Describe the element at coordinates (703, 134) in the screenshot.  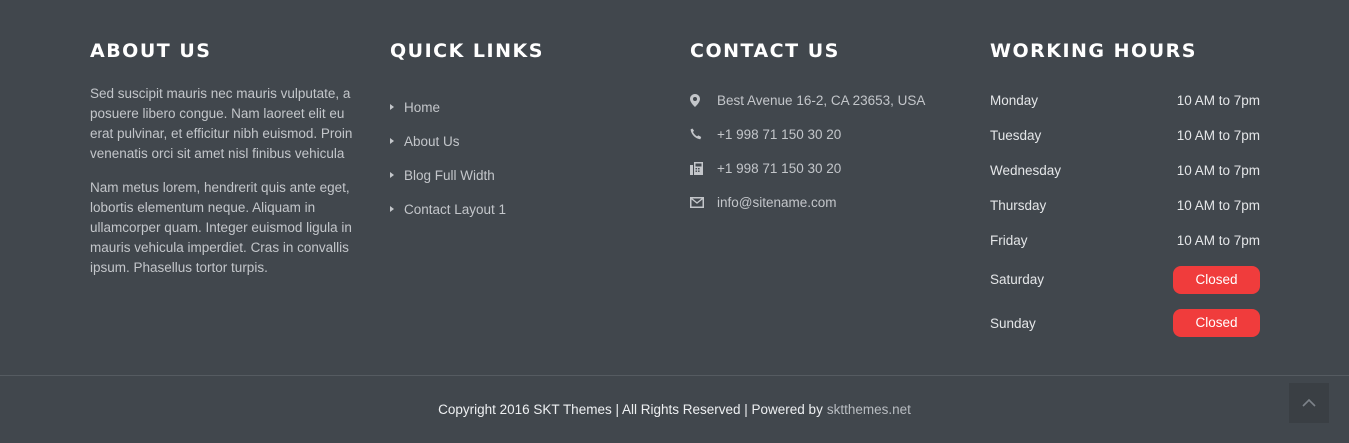
I see `phone-icon` at that location.